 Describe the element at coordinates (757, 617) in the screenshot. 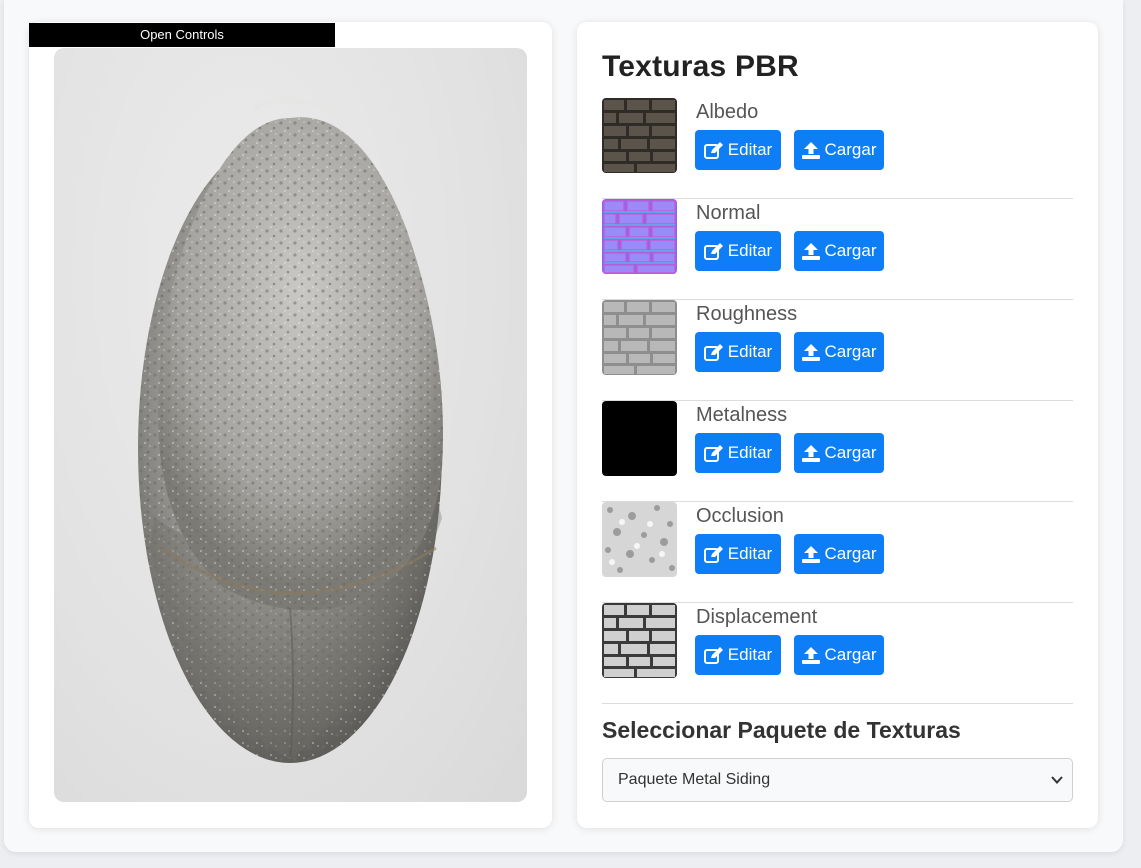

I see `texture-name: Displacement` at that location.